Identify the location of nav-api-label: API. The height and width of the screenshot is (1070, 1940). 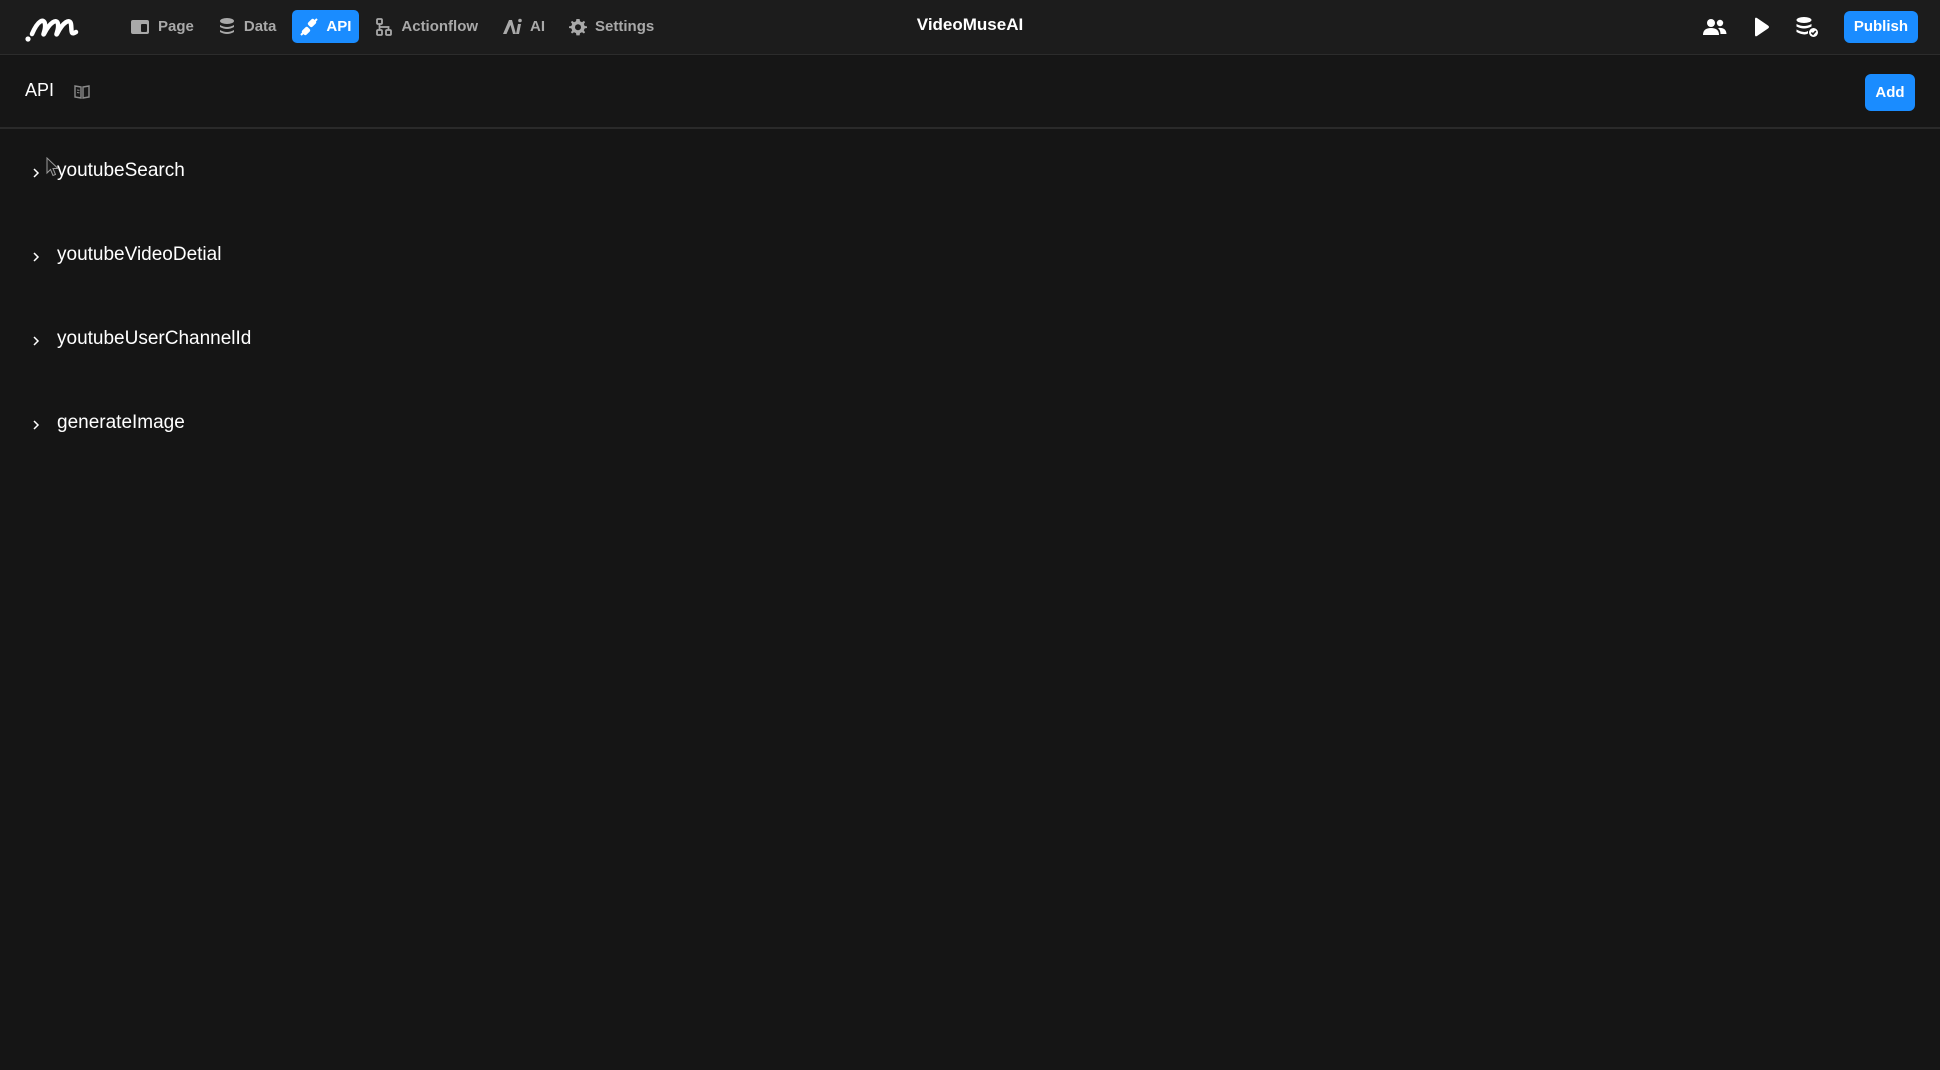
(339, 26).